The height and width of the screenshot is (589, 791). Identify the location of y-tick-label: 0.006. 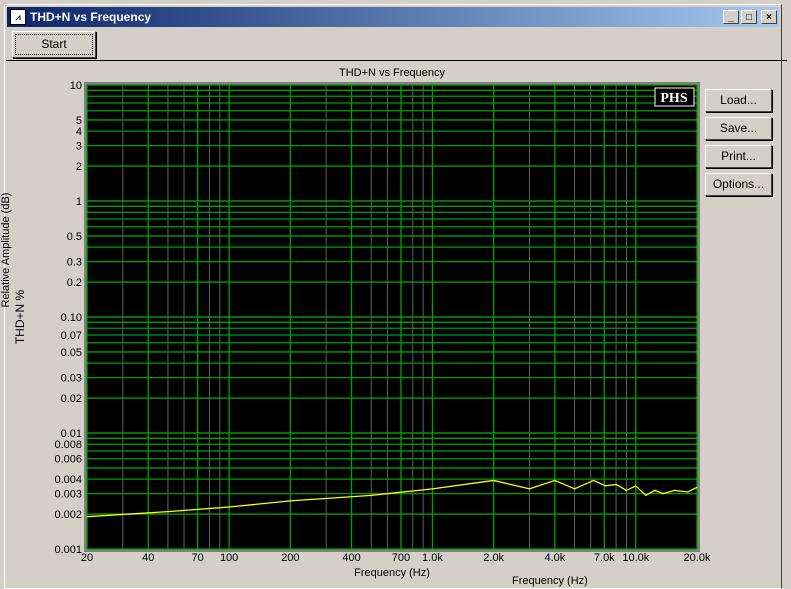
(68, 460).